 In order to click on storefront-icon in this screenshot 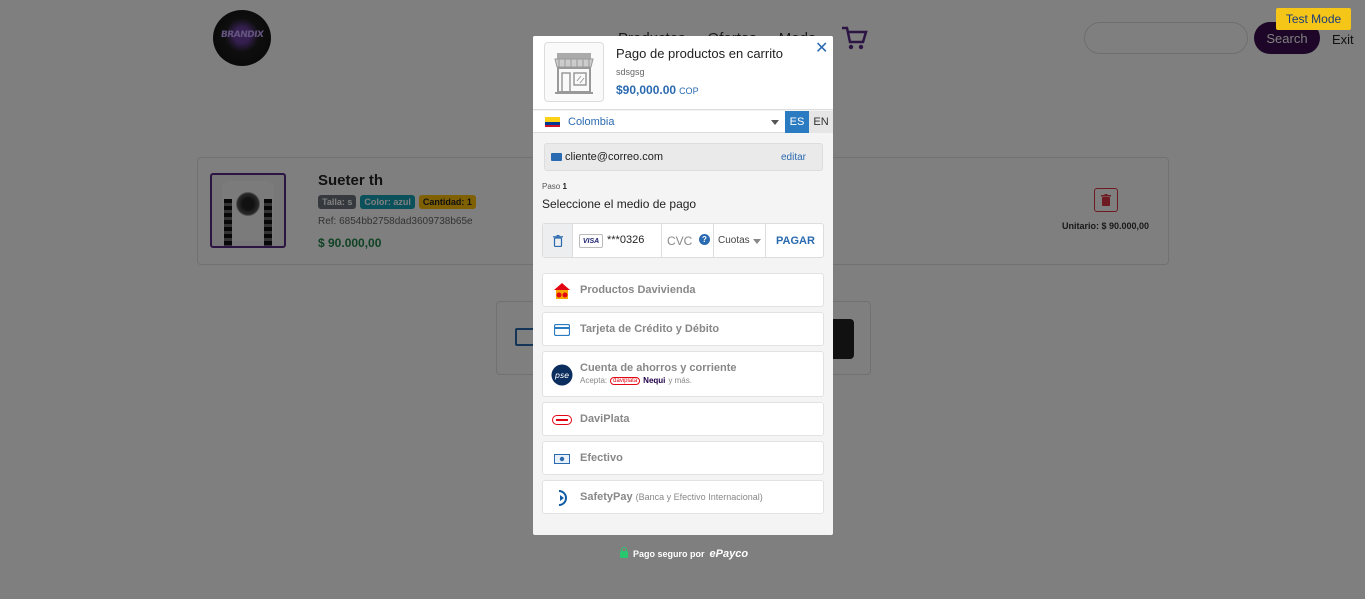, I will do `click(574, 72)`.